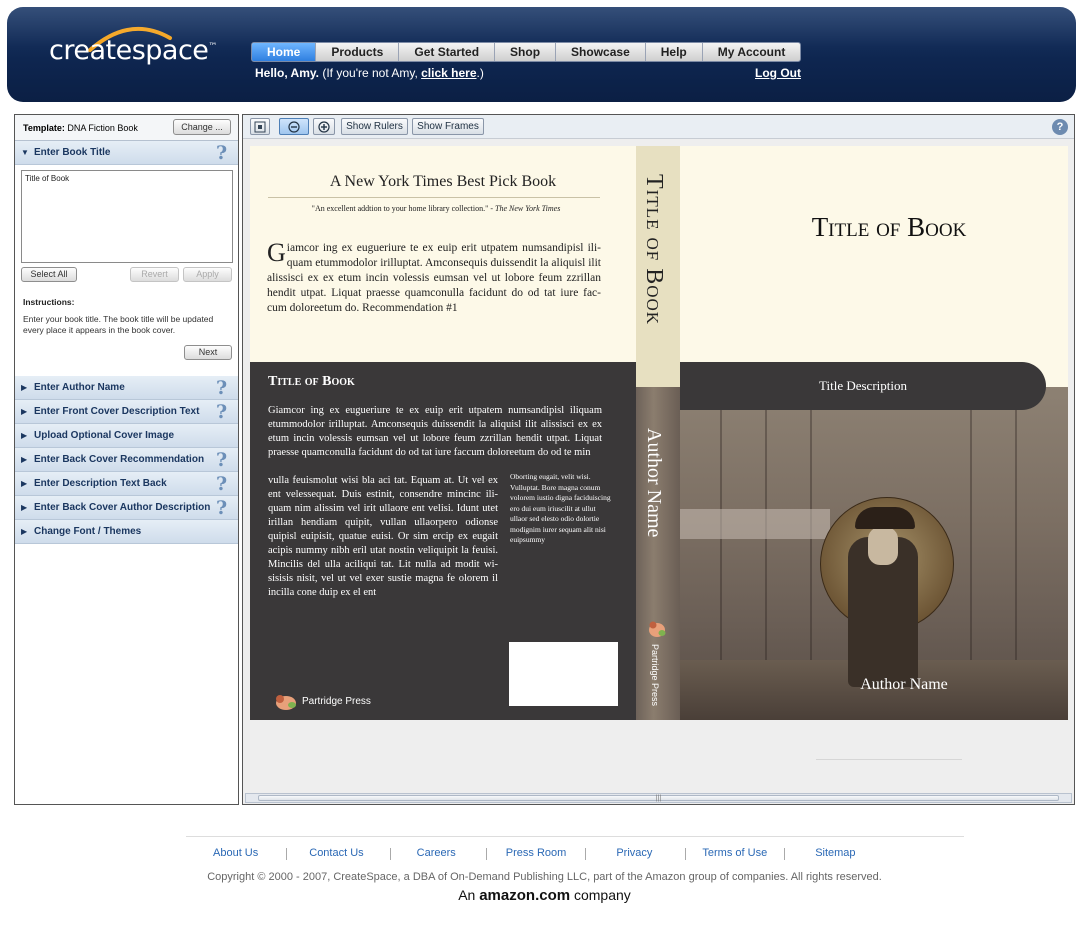 The width and height of the screenshot is (1089, 934). I want to click on zoom-in-icon, so click(324, 127).